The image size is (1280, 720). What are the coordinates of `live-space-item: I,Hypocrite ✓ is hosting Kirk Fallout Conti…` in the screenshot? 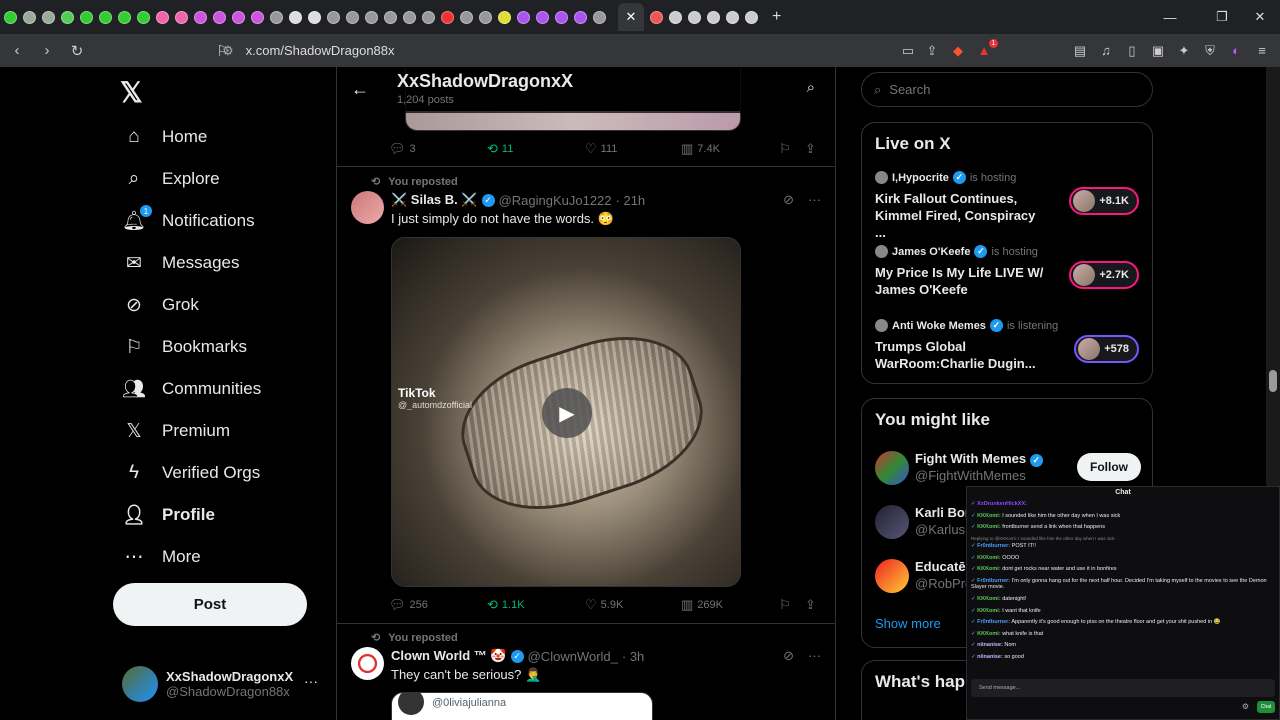 It's located at (1008, 206).